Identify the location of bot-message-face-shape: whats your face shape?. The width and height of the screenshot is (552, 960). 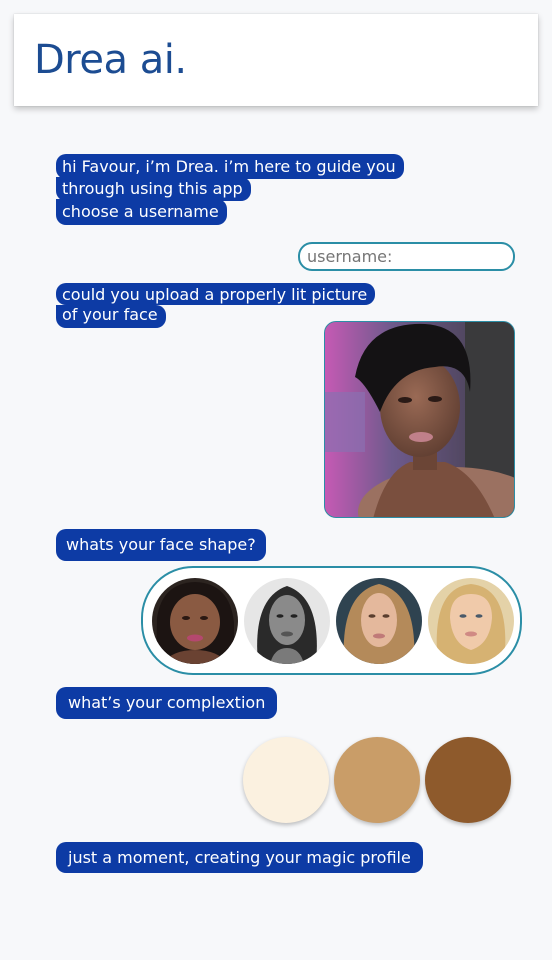
(161, 545).